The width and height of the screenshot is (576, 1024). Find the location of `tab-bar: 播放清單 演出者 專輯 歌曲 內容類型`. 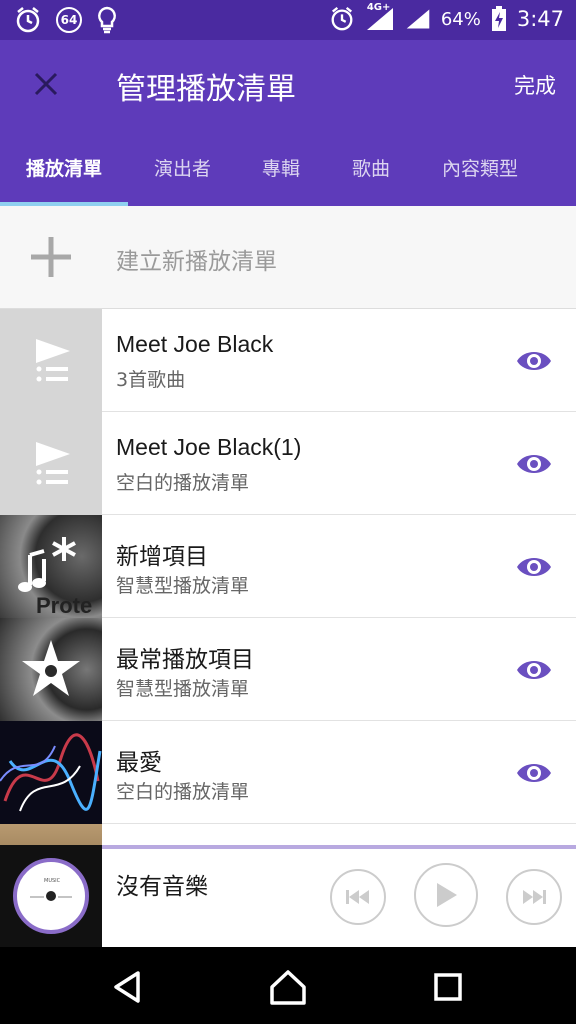

tab-bar: 播放清單 演出者 專輯 歌曲 內容類型 is located at coordinates (288, 174).